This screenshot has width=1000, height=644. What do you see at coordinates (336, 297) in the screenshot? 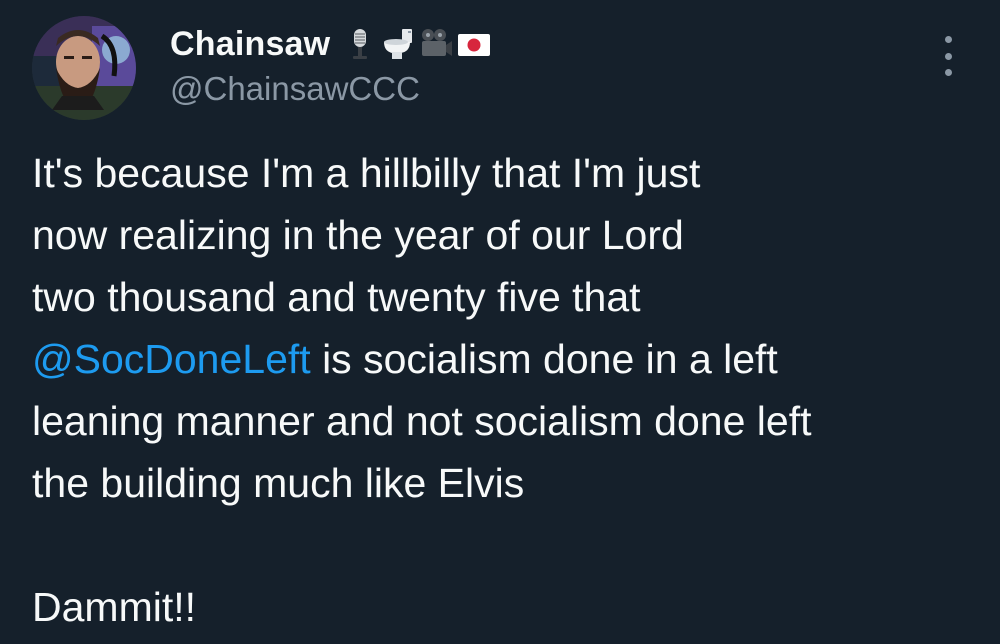
I see `tweet-line: two thousand and twenty five that` at bounding box center [336, 297].